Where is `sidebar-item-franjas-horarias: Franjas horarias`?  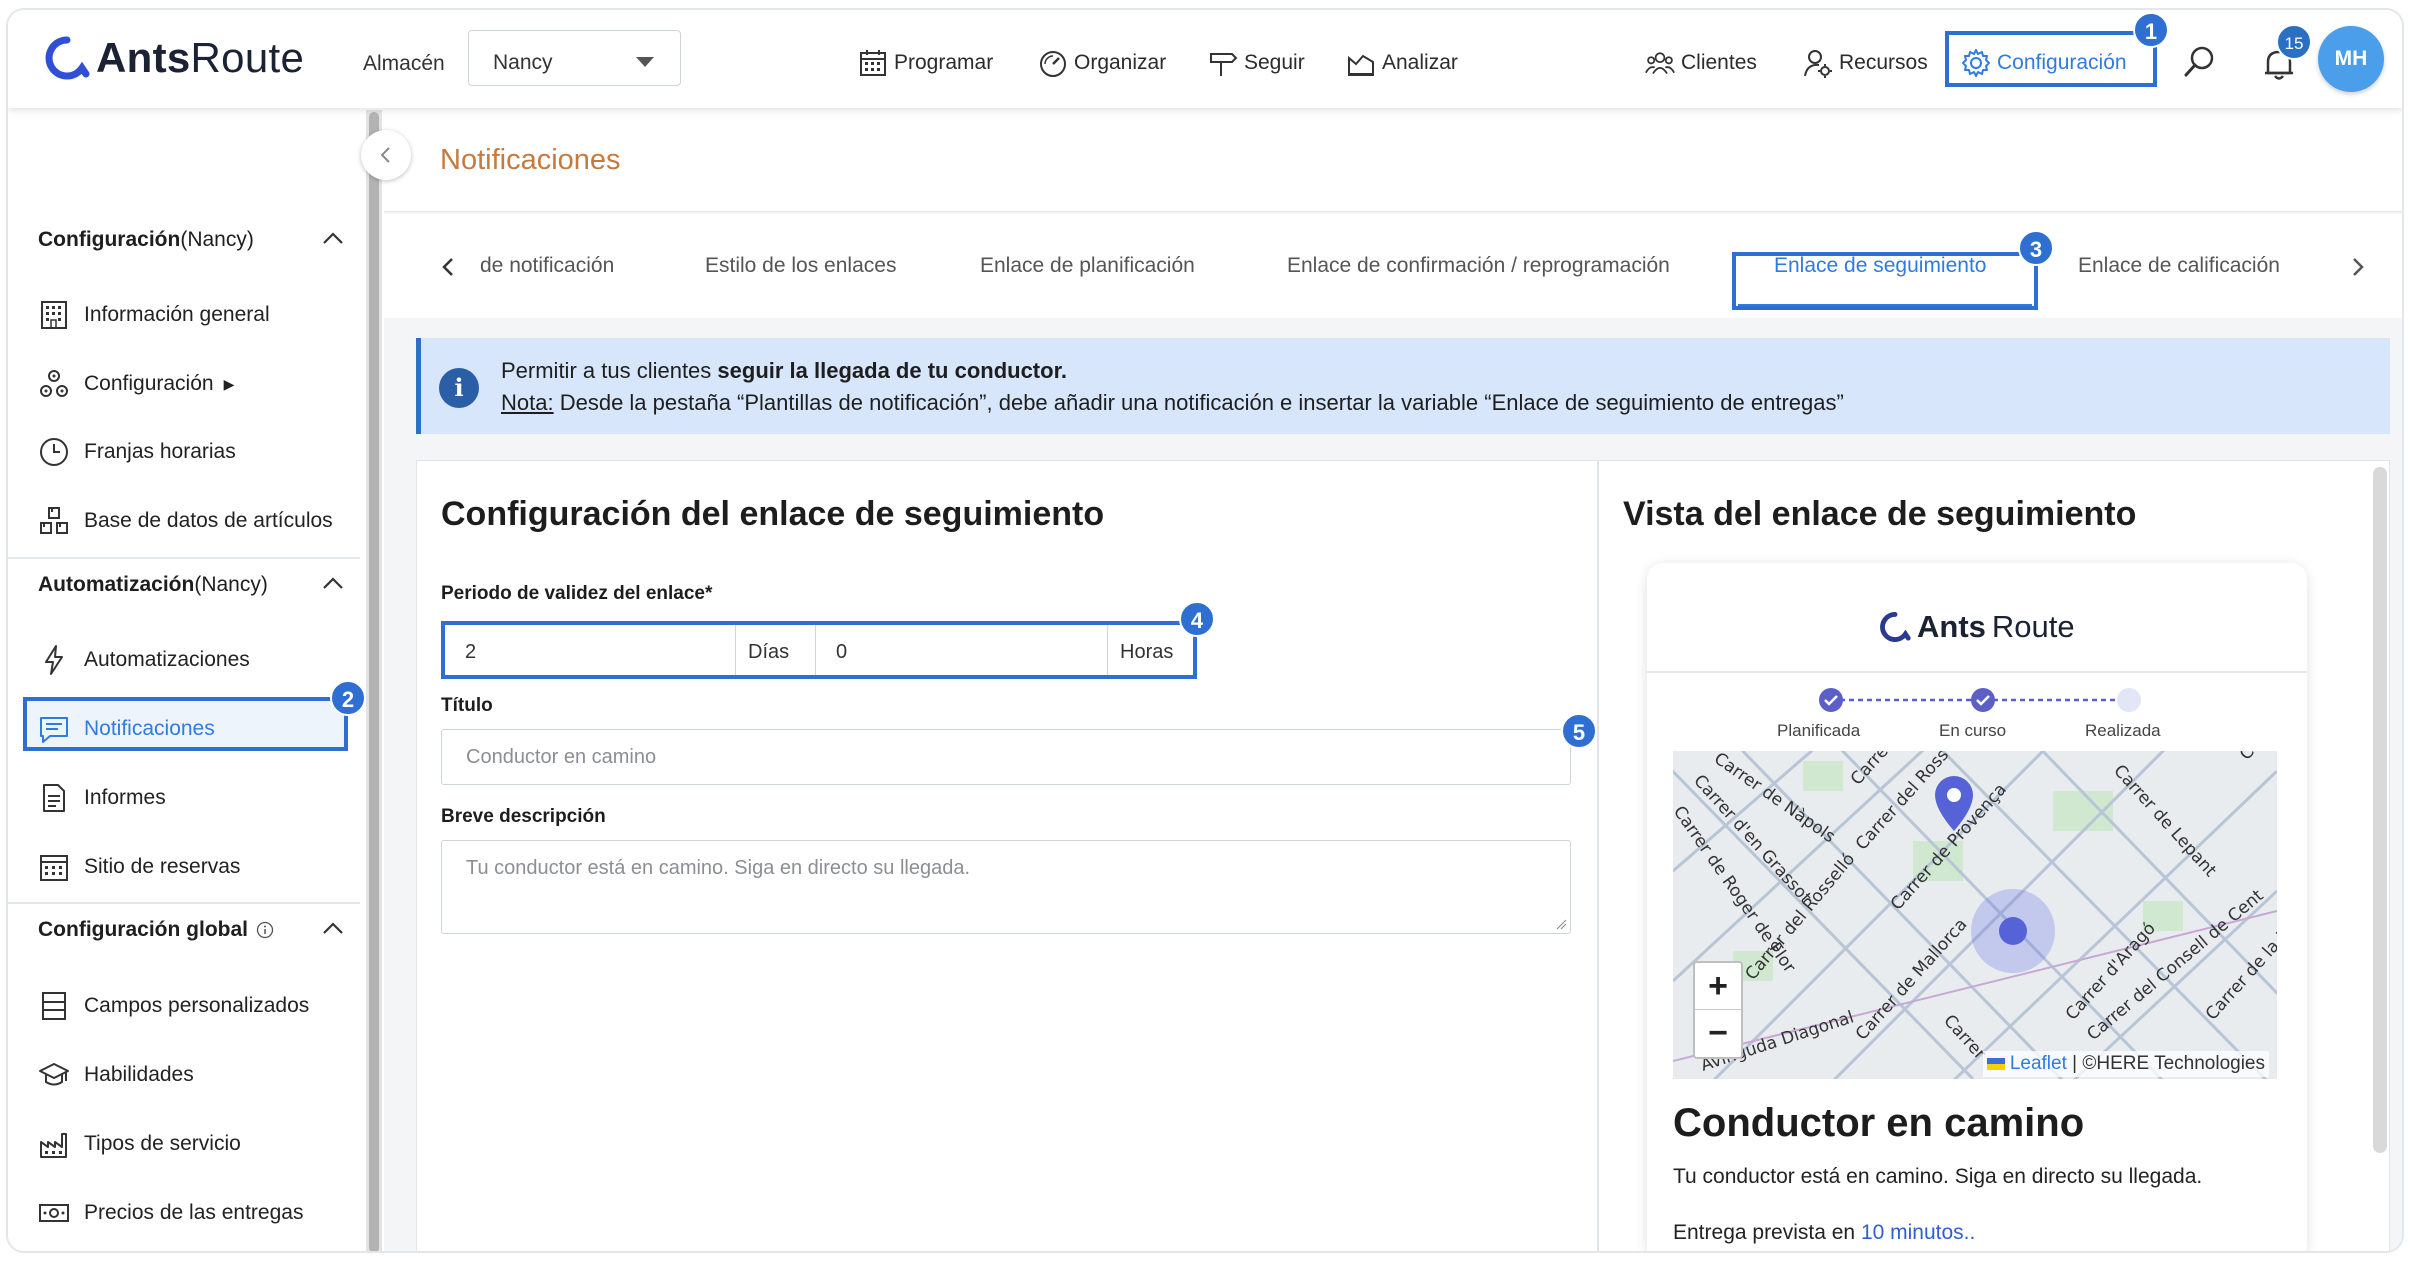
sidebar-item-franjas-horarias: Franjas horarias is located at coordinates (137, 452).